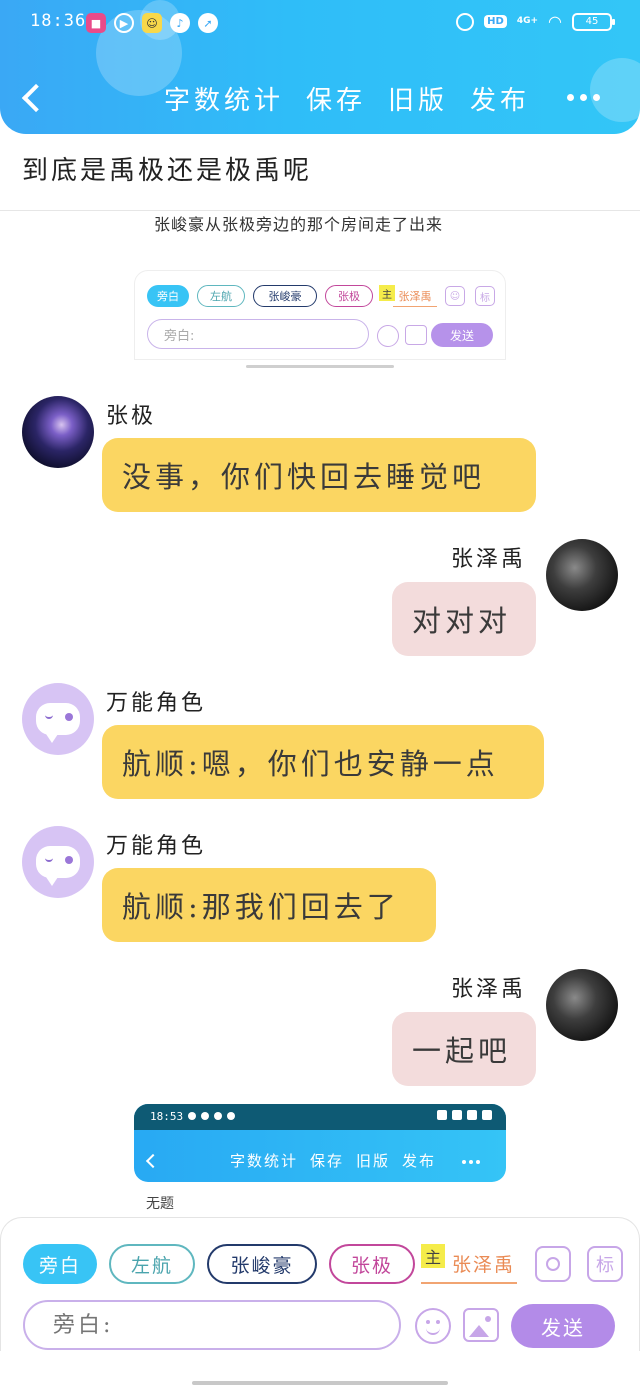  Describe the element at coordinates (180, 23) in the screenshot. I see `music-app-icon: ♪` at that location.